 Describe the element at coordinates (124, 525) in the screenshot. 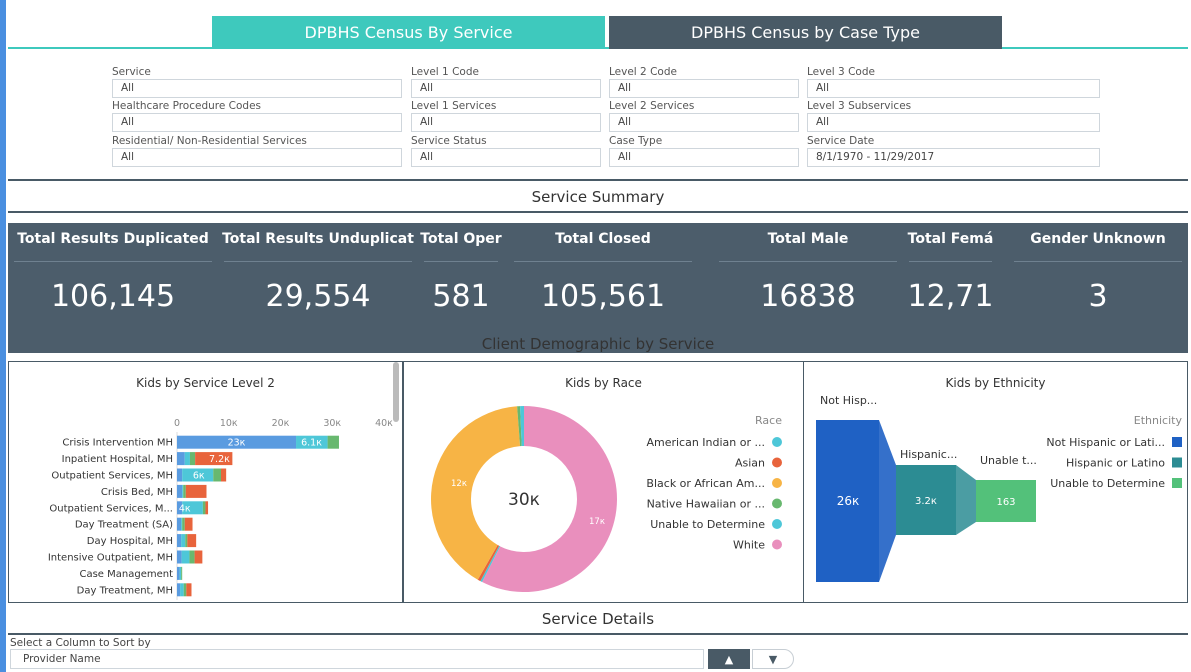

I see `category-label: Day Treatment (SA)` at that location.